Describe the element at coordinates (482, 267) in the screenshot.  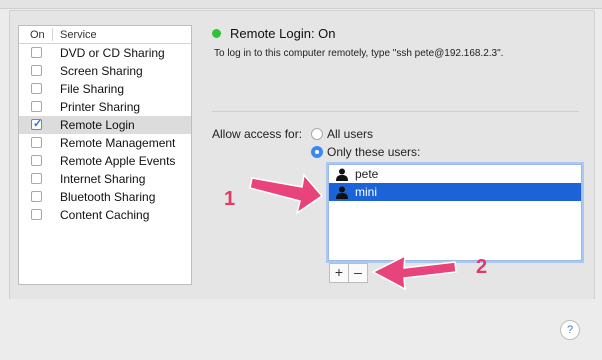
I see `annotation-number-2: 2` at that location.